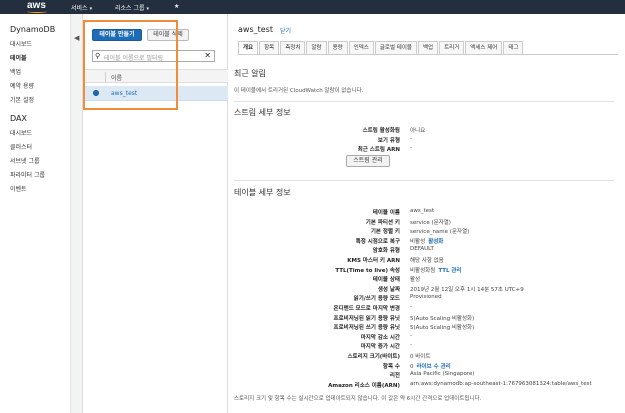  I want to click on sidebar-collapse-handle: ◀, so click(77, 213).